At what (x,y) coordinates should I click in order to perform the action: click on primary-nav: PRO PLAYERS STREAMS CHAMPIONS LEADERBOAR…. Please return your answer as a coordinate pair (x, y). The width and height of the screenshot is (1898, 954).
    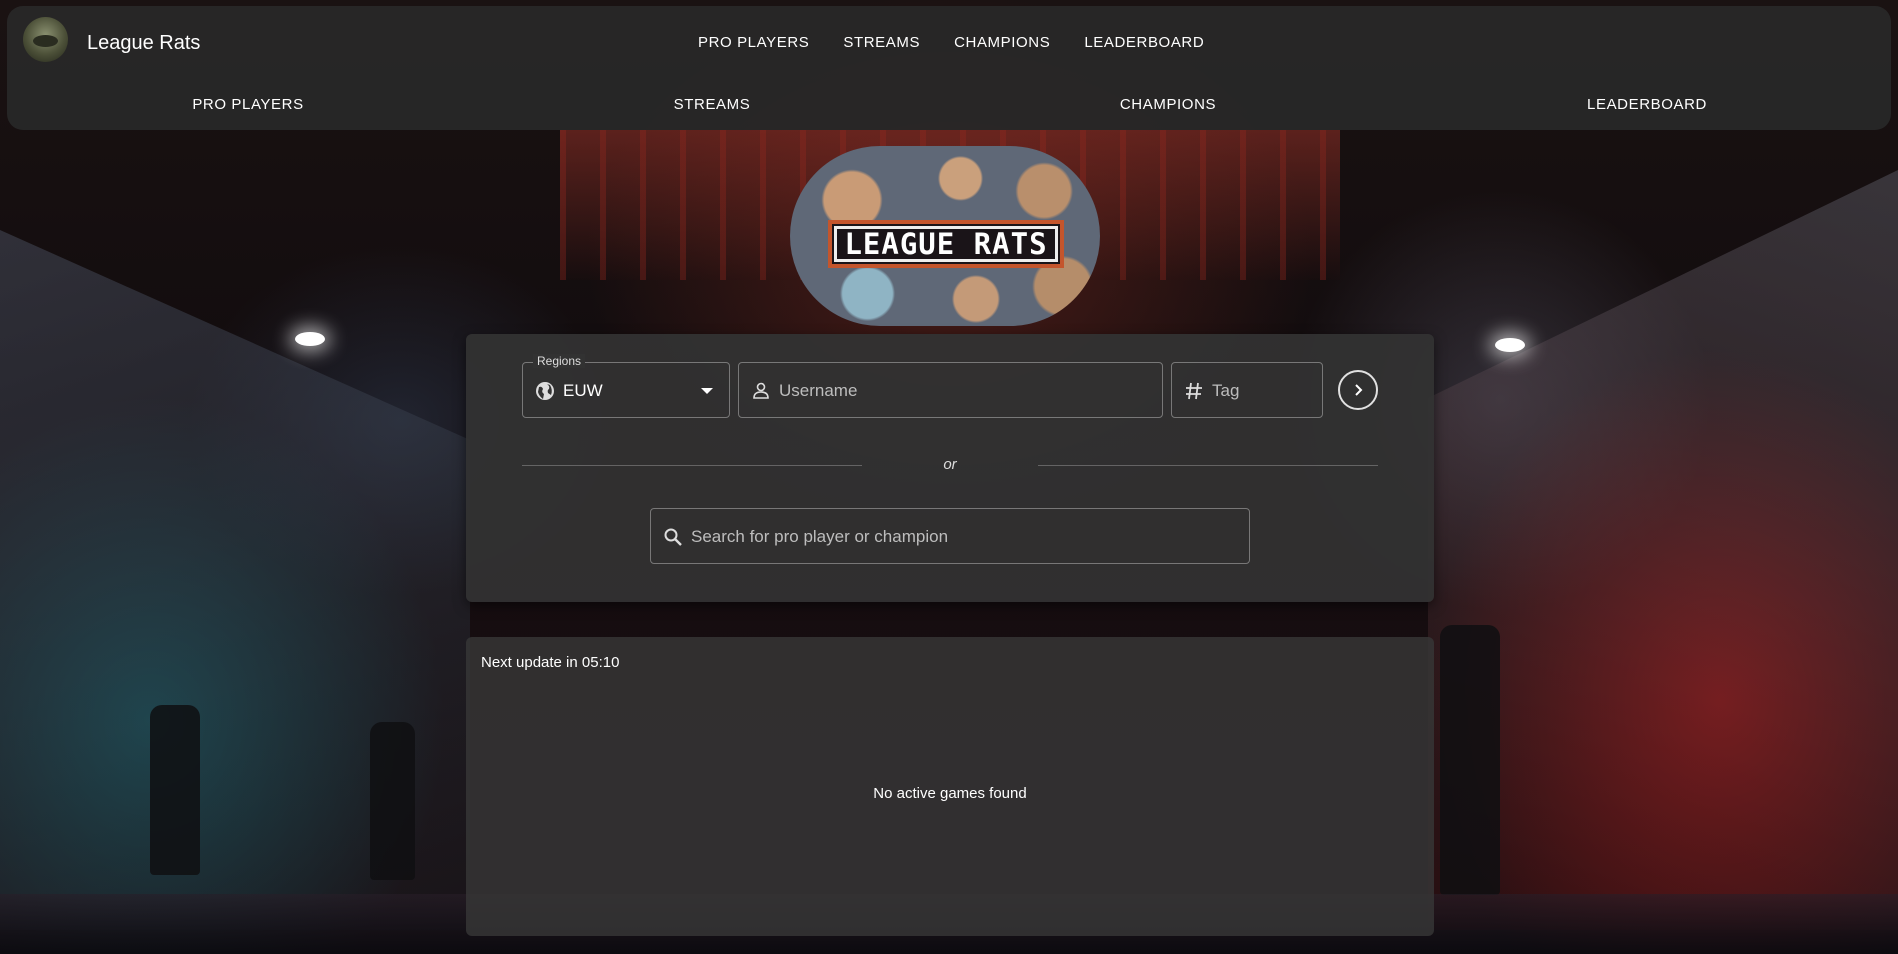
    Looking at the image, I should click on (968, 42).